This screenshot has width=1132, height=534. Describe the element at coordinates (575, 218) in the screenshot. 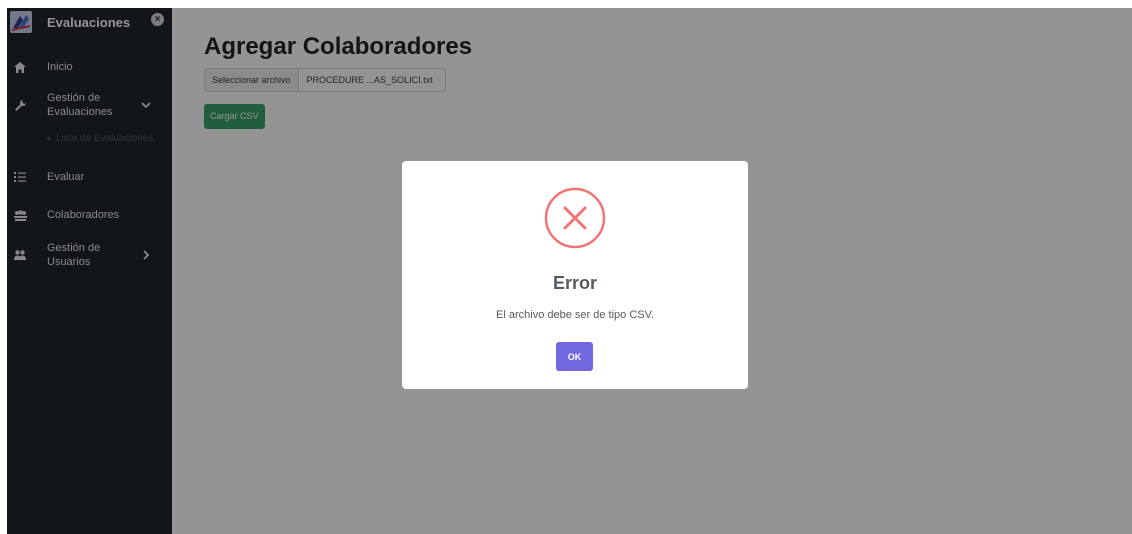

I see `error-x-icon` at that location.